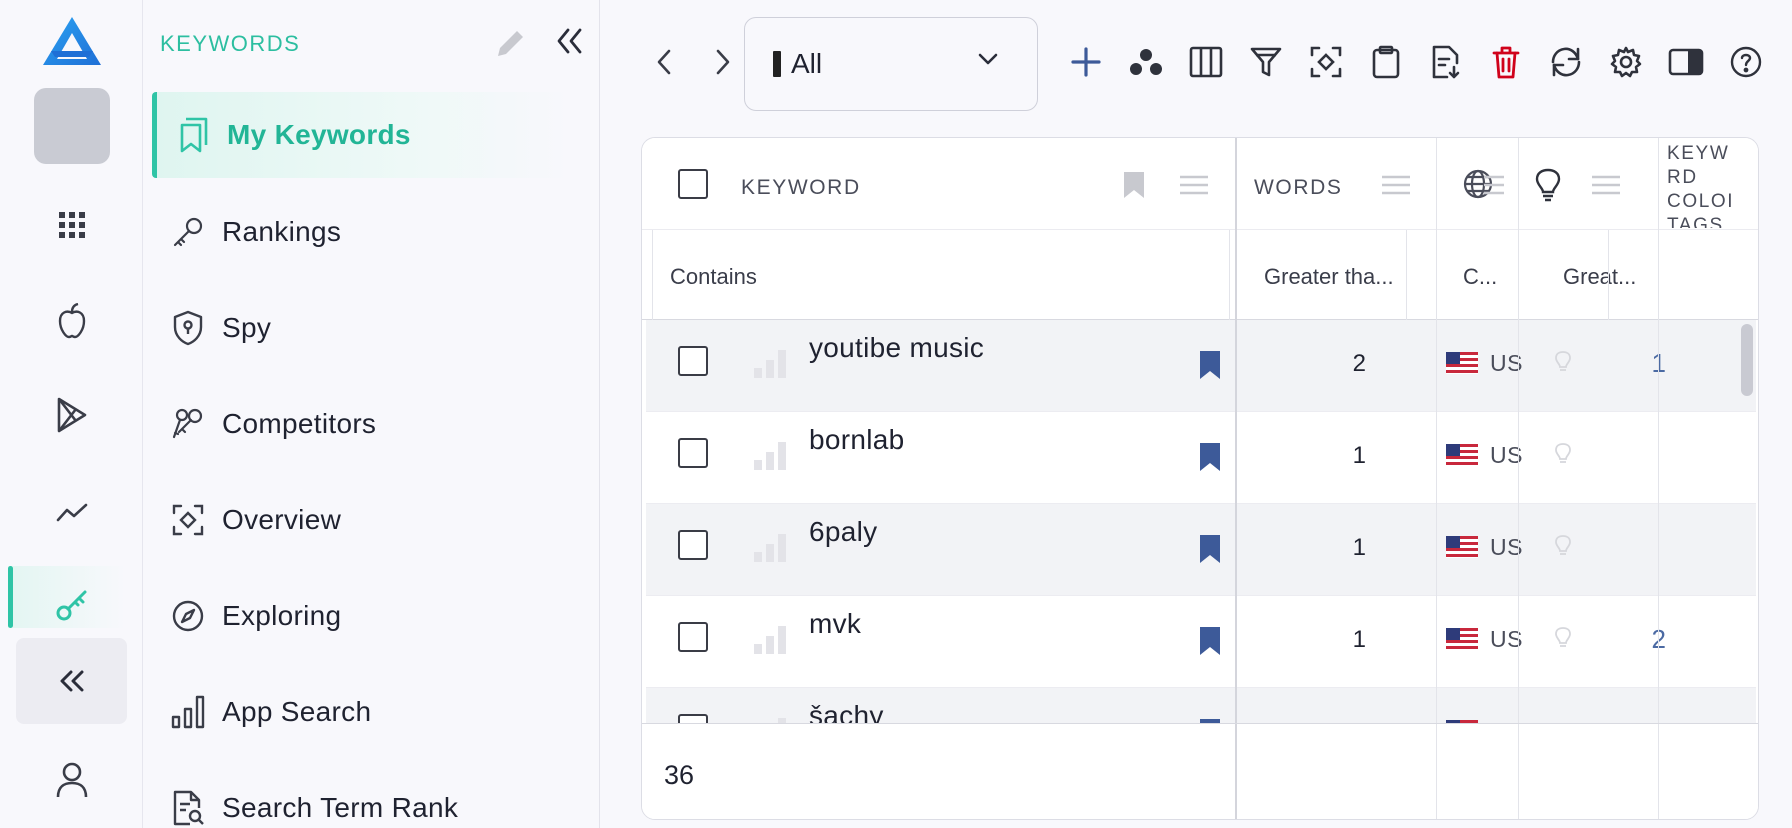 This screenshot has width=1792, height=828. What do you see at coordinates (511, 45) in the screenshot?
I see `edit-icon` at bounding box center [511, 45].